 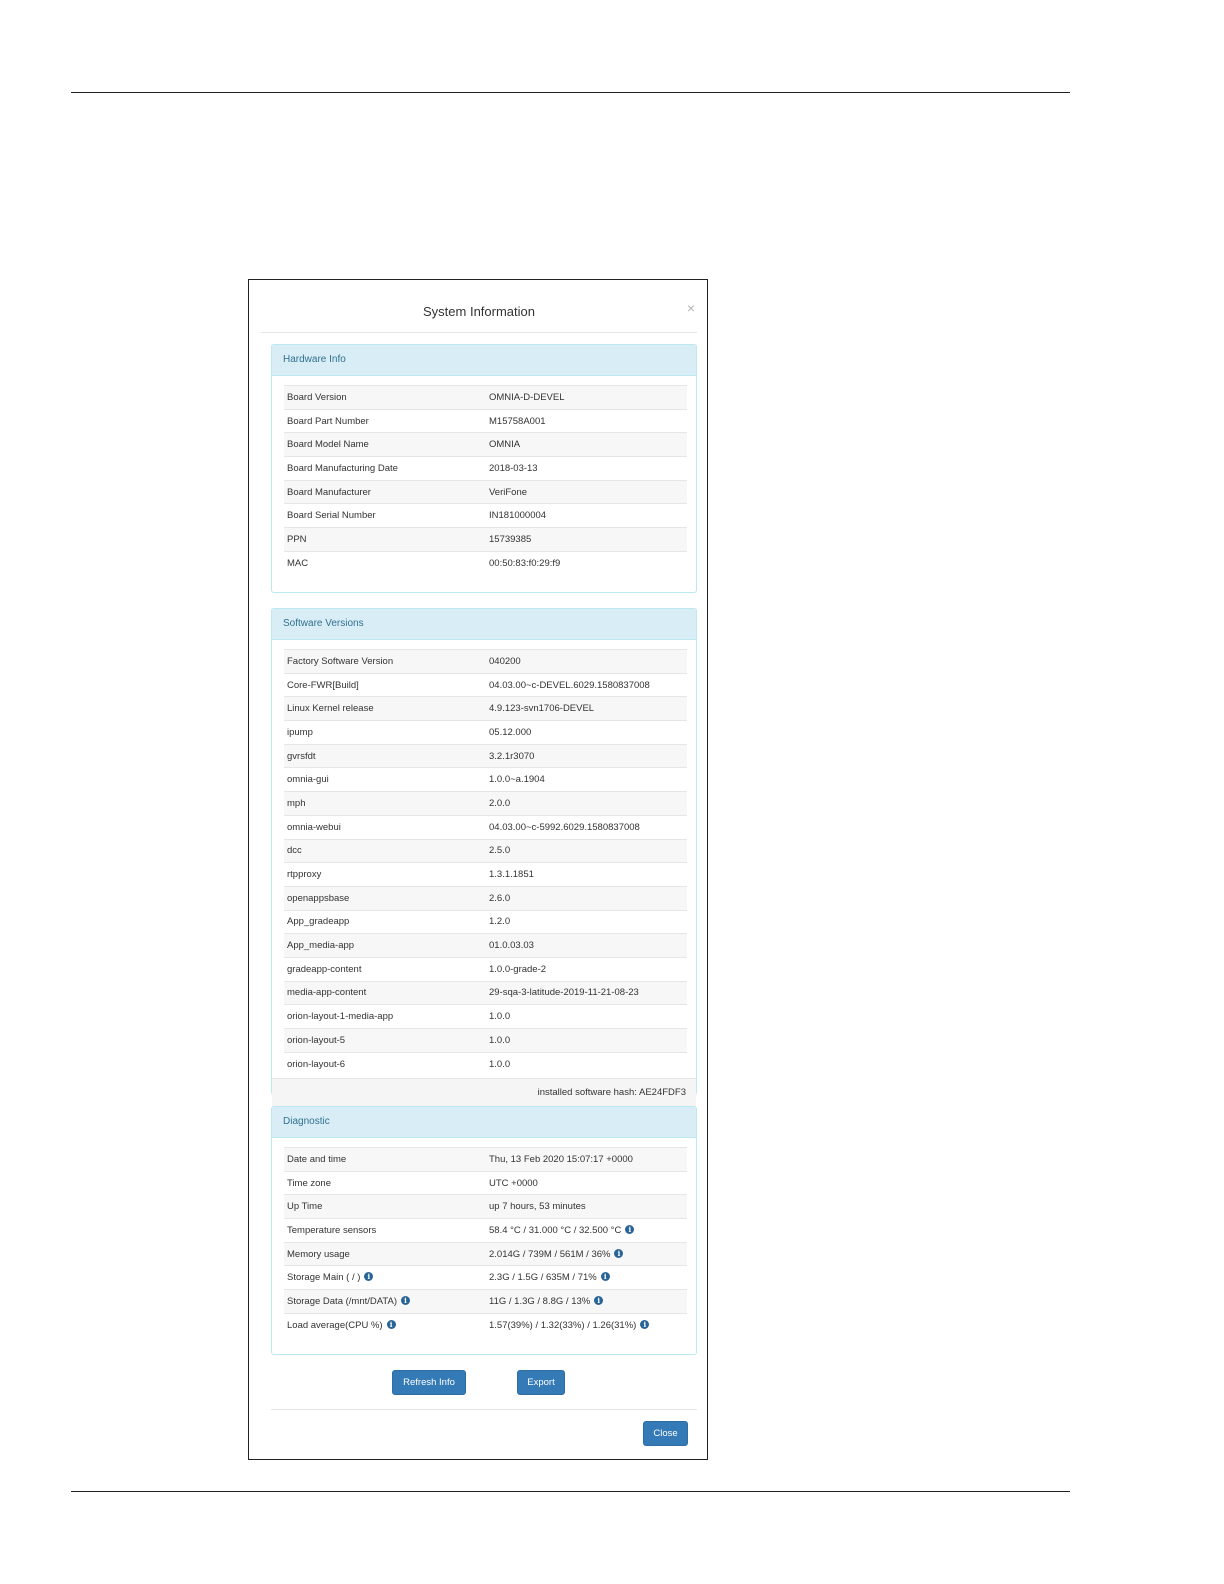 What do you see at coordinates (385, 992) in the screenshot?
I see `row-label: media-app-content` at bounding box center [385, 992].